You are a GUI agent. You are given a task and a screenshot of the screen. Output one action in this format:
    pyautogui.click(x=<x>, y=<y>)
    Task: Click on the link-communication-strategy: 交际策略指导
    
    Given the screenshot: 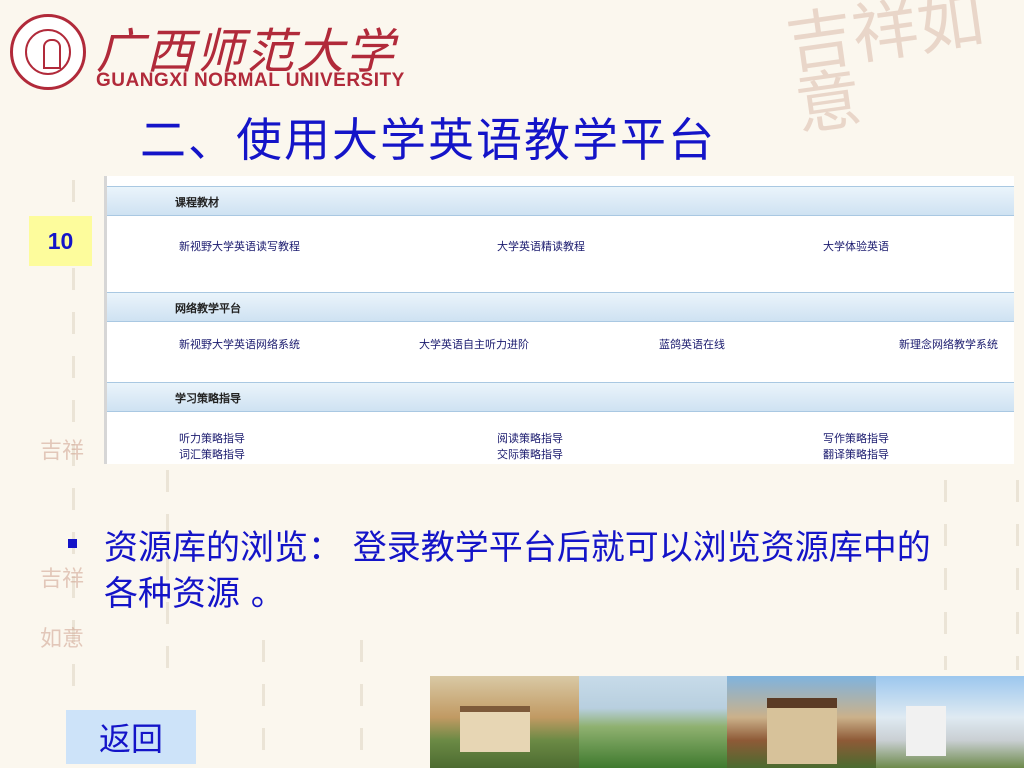 What is the action you would take?
    pyautogui.click(x=530, y=454)
    